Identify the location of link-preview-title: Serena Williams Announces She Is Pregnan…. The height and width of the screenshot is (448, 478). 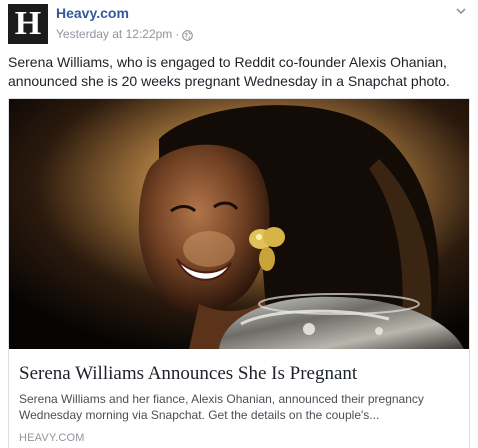
(239, 374).